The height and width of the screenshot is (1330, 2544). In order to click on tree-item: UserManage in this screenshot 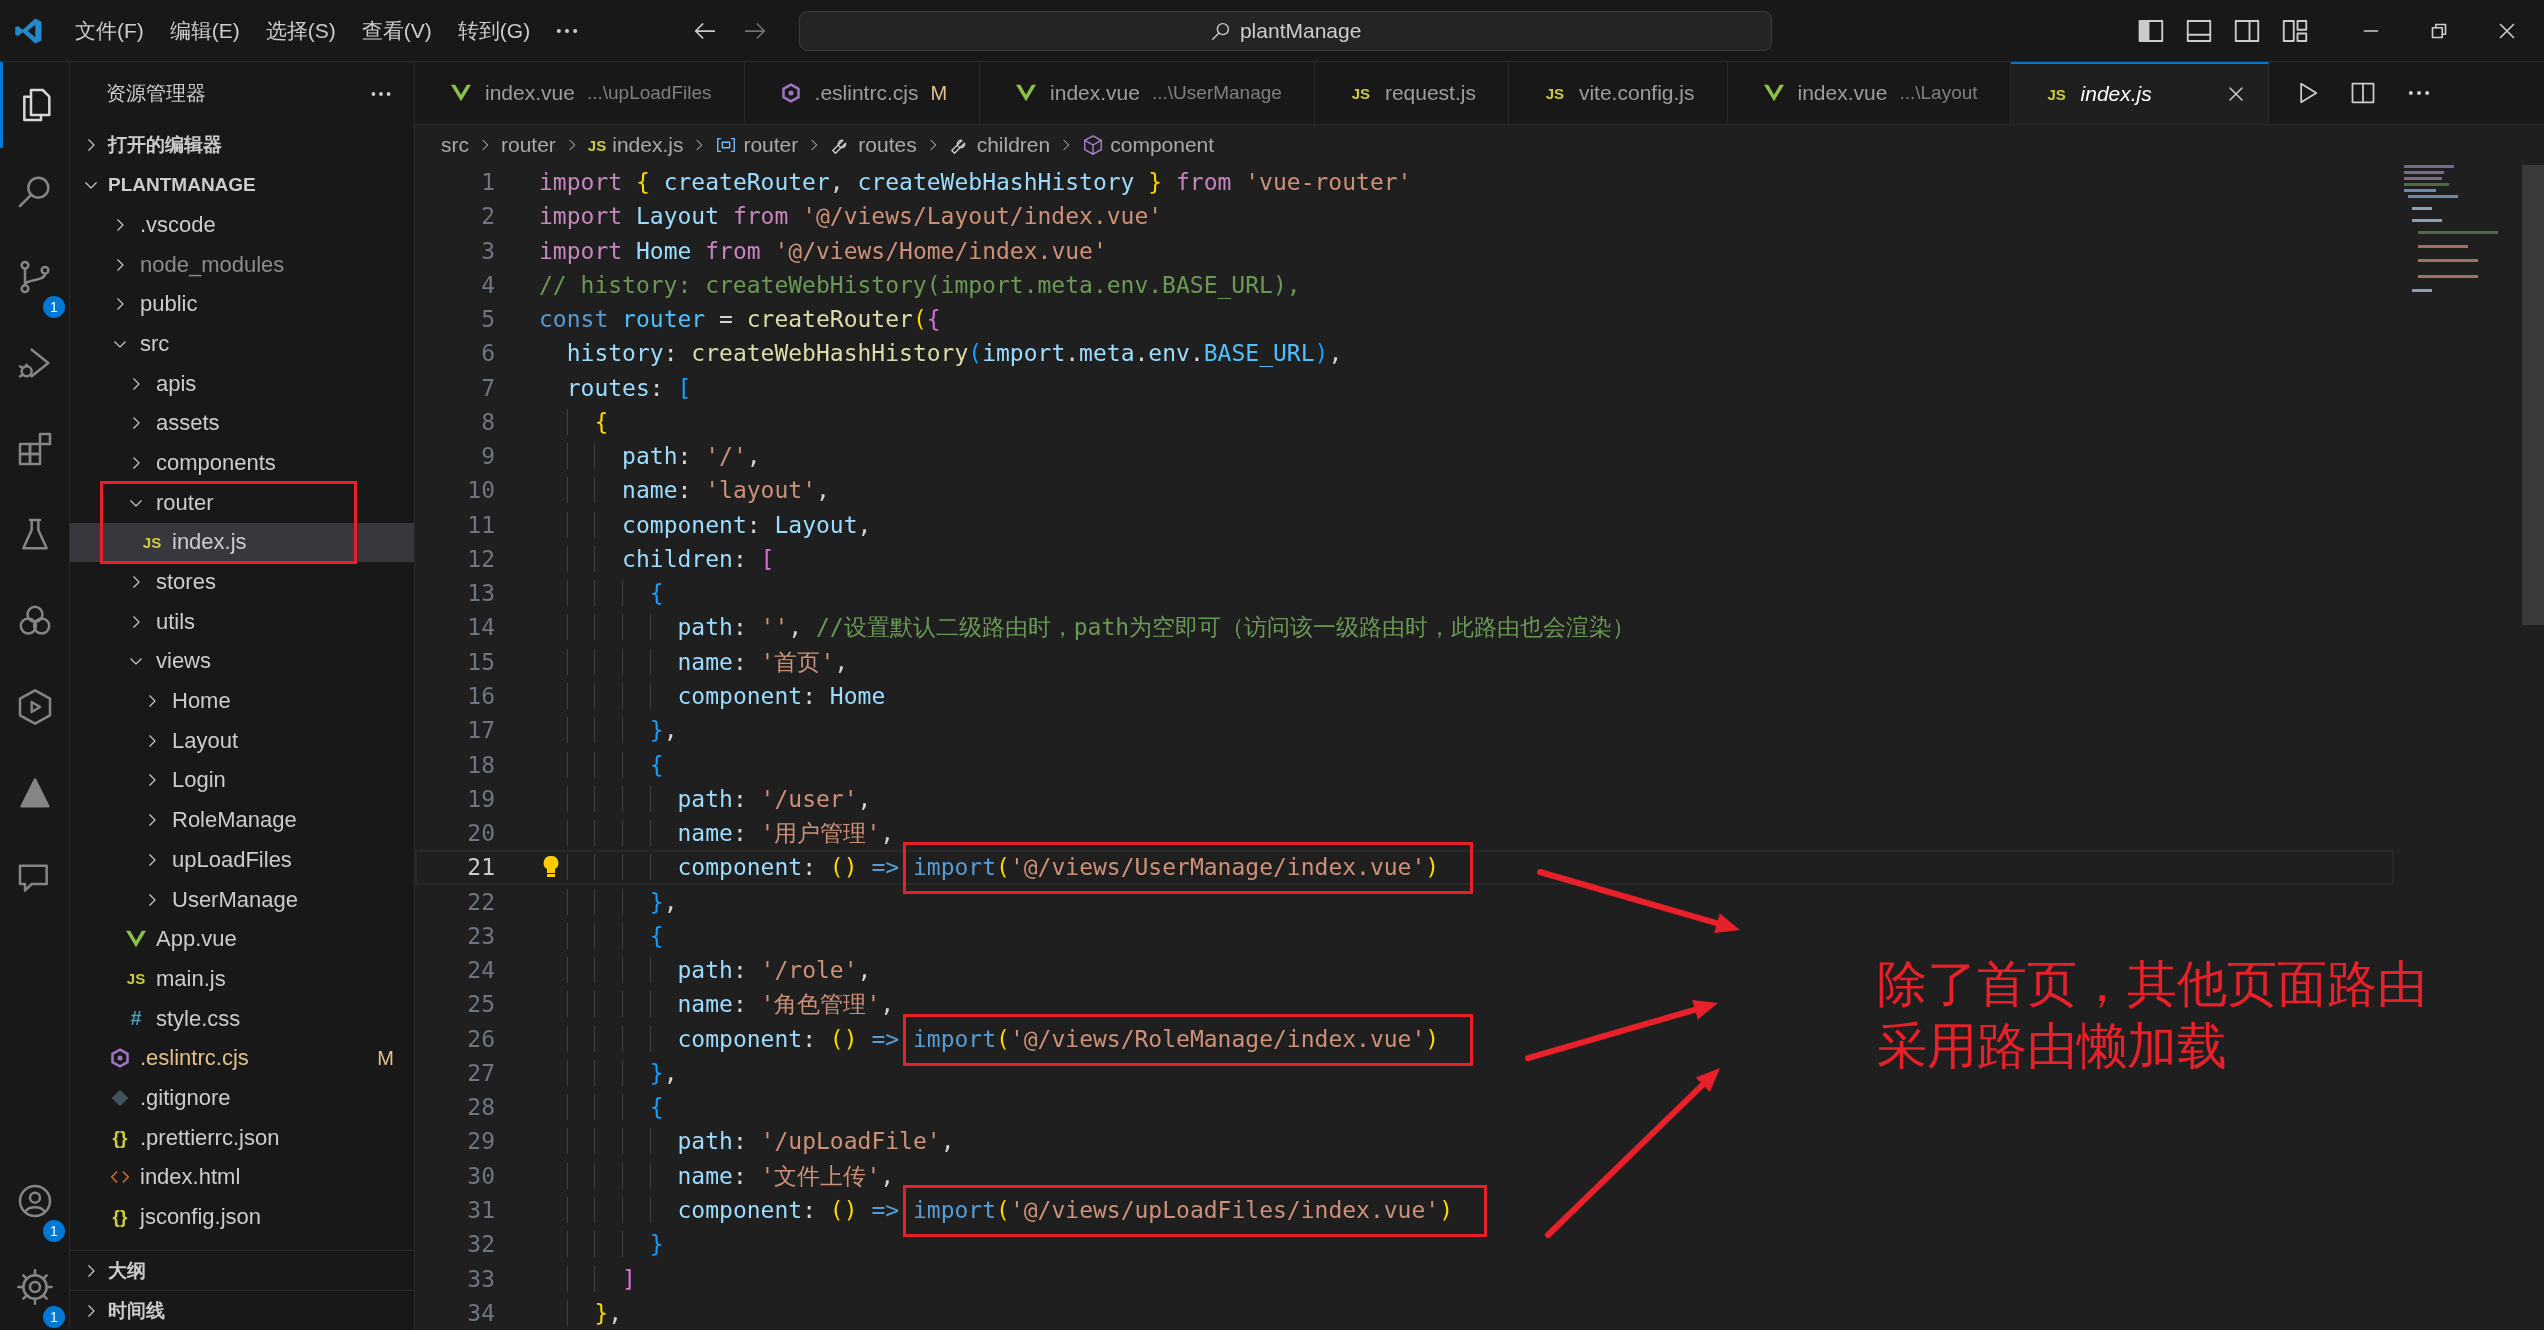, I will do `click(242, 899)`.